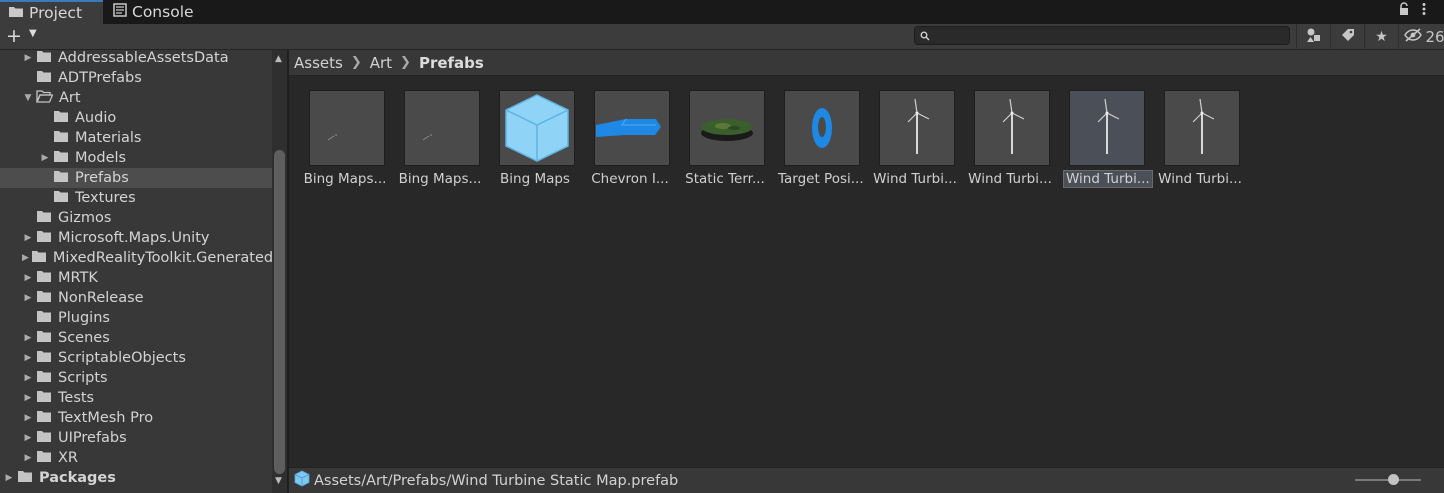 The height and width of the screenshot is (493, 1444). I want to click on expand-arrow-down-icon: ▼, so click(28, 98).